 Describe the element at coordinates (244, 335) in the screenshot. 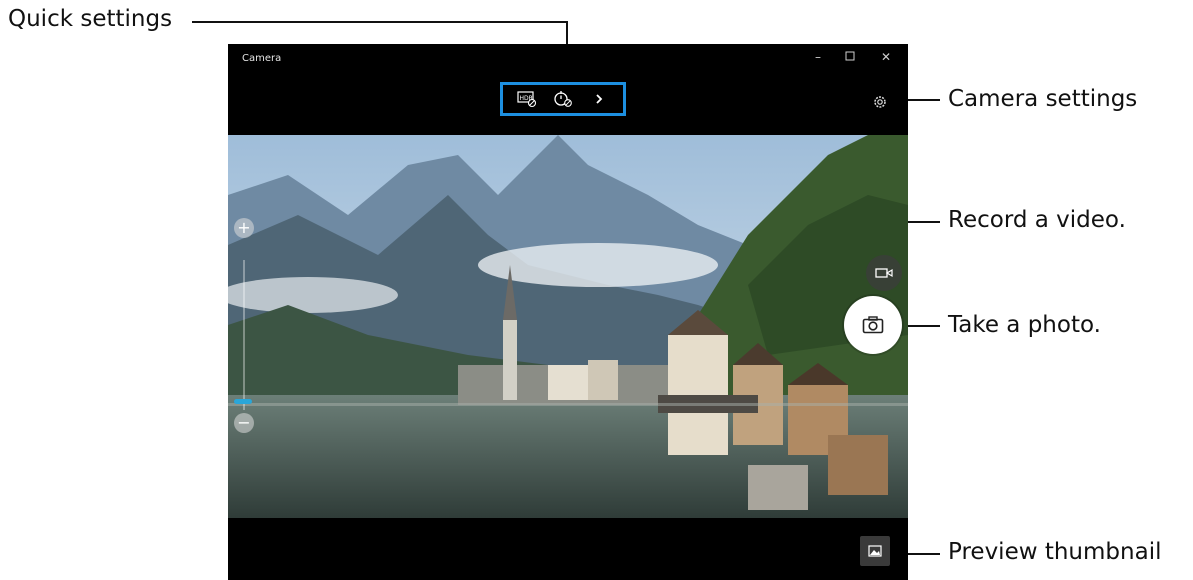

I see `zoom-slider-track` at that location.